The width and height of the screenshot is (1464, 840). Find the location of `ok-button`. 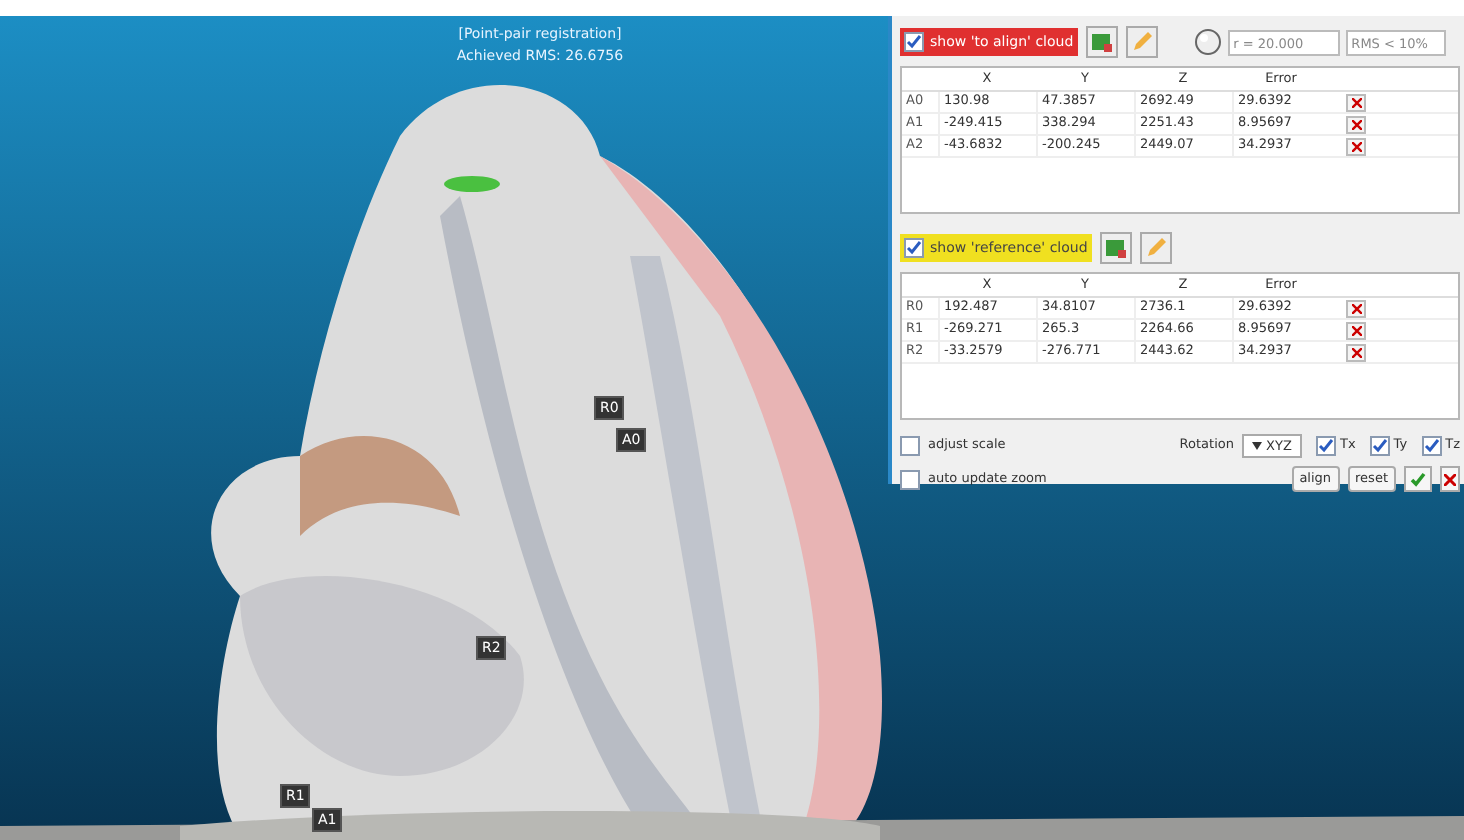

ok-button is located at coordinates (1418, 479).